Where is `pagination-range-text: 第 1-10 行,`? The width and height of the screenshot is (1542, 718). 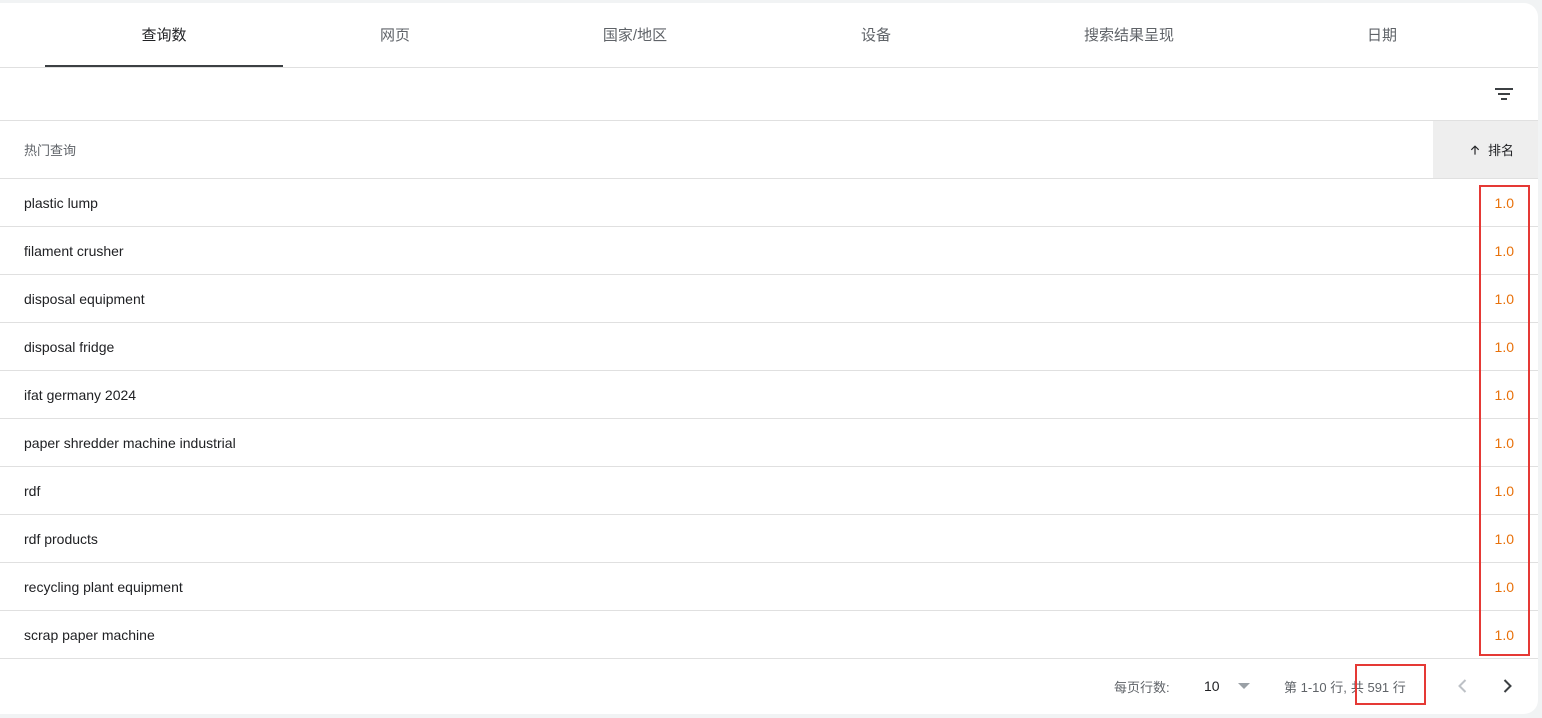
pagination-range-text: 第 1-10 行, is located at coordinates (1315, 687).